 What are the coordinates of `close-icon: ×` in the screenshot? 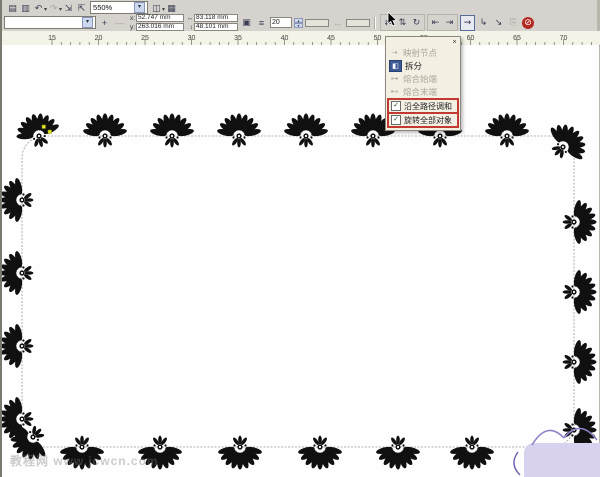 It's located at (454, 42).